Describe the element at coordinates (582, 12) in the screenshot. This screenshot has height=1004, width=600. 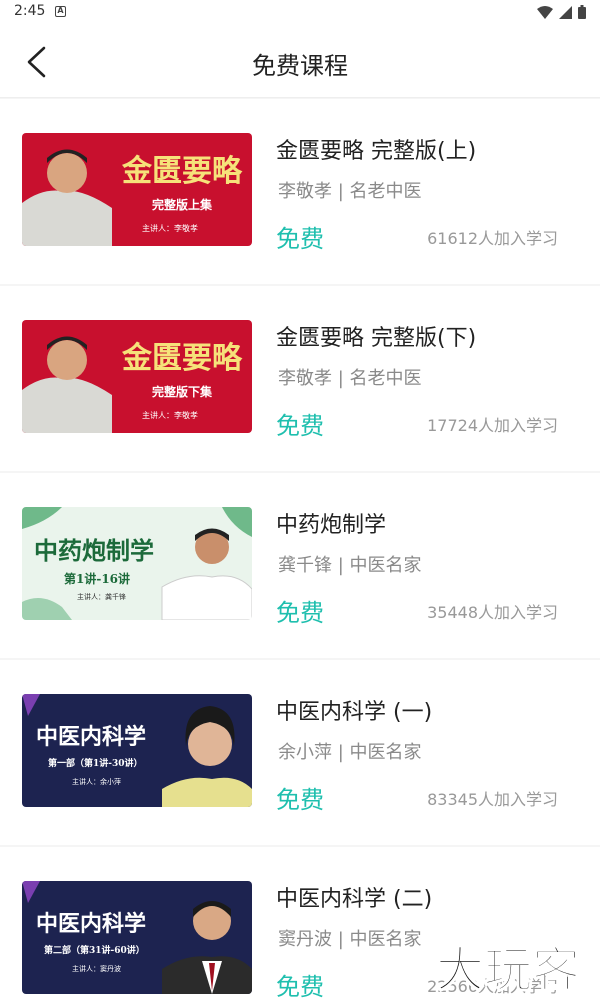
I see `battery-icon` at that location.